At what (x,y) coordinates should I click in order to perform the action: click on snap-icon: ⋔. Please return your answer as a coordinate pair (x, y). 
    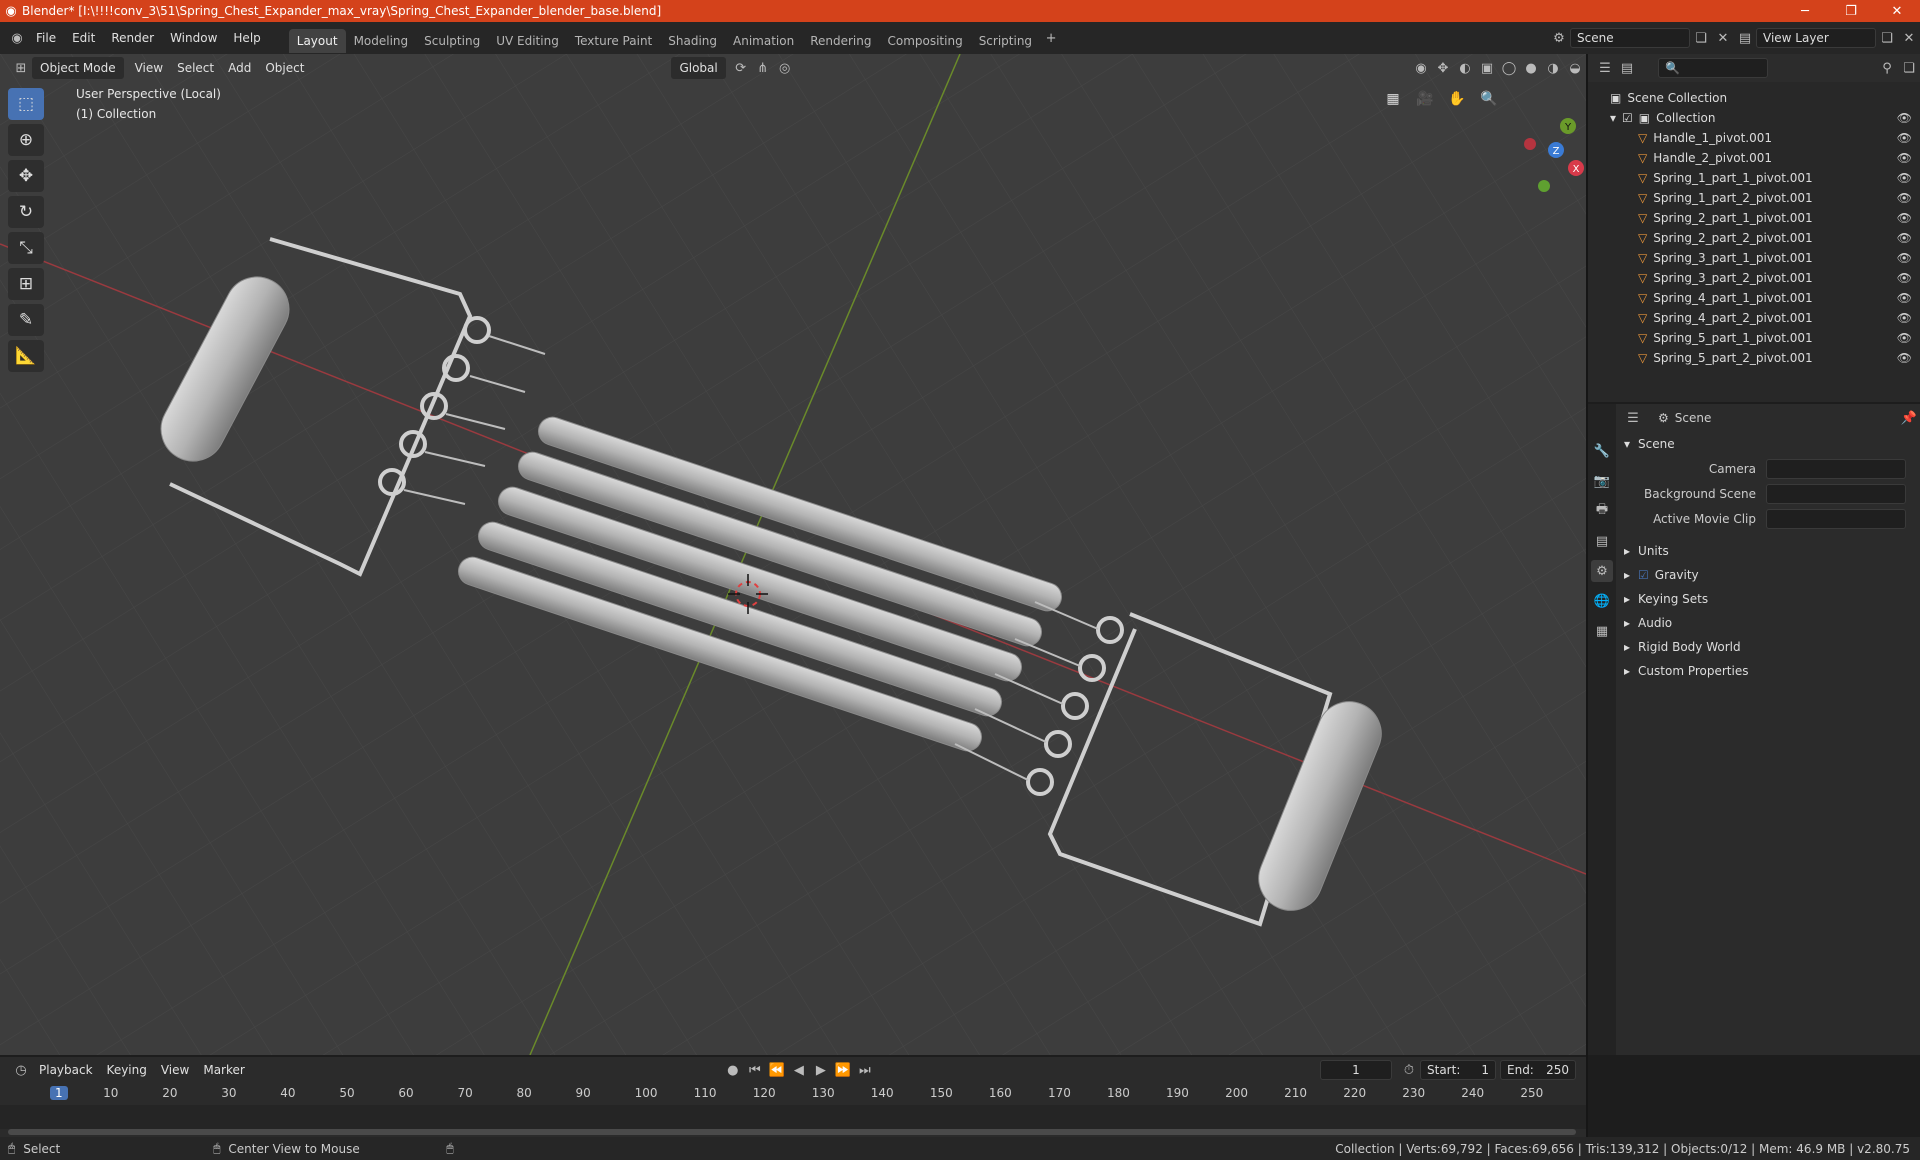
    Looking at the image, I should click on (763, 68).